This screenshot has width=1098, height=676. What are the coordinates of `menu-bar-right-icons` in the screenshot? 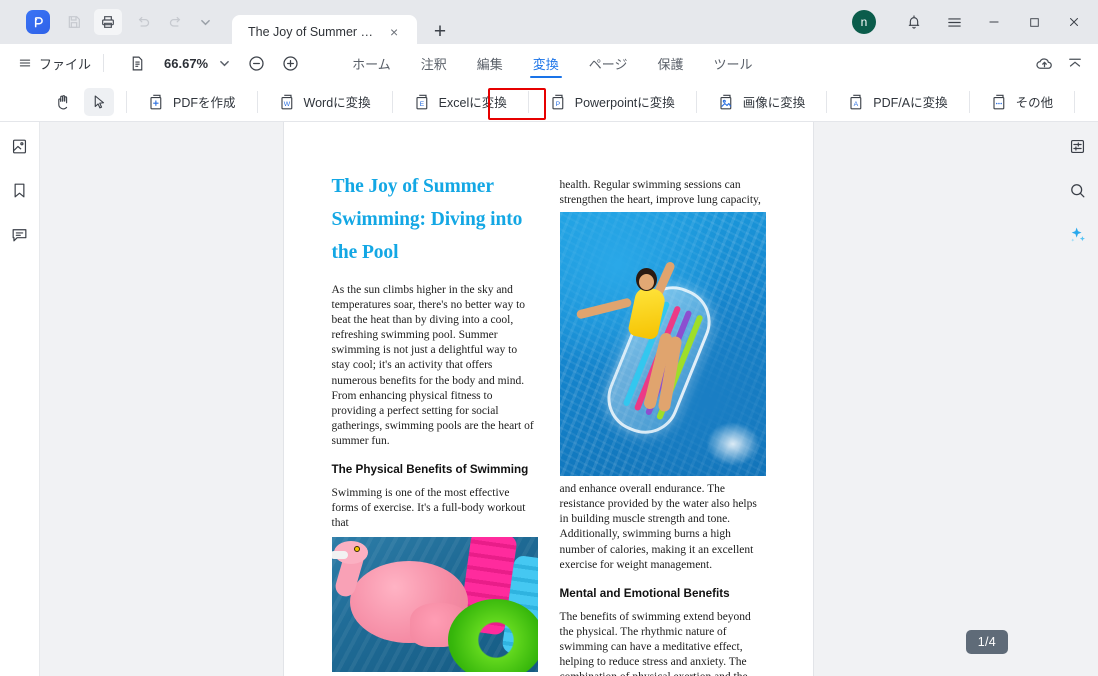 It's located at (1066, 63).